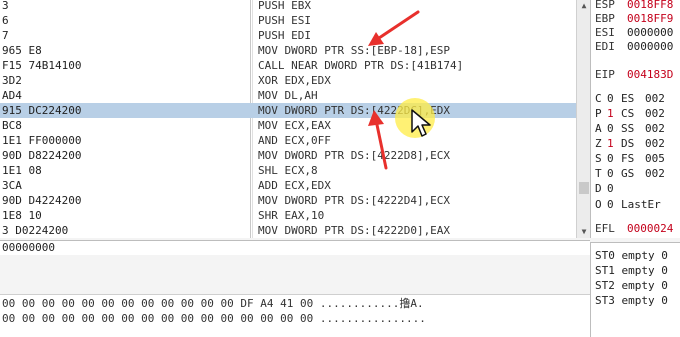 The image size is (680, 337). I want to click on disasm-row: 7 PUSH EDI, so click(288, 35).